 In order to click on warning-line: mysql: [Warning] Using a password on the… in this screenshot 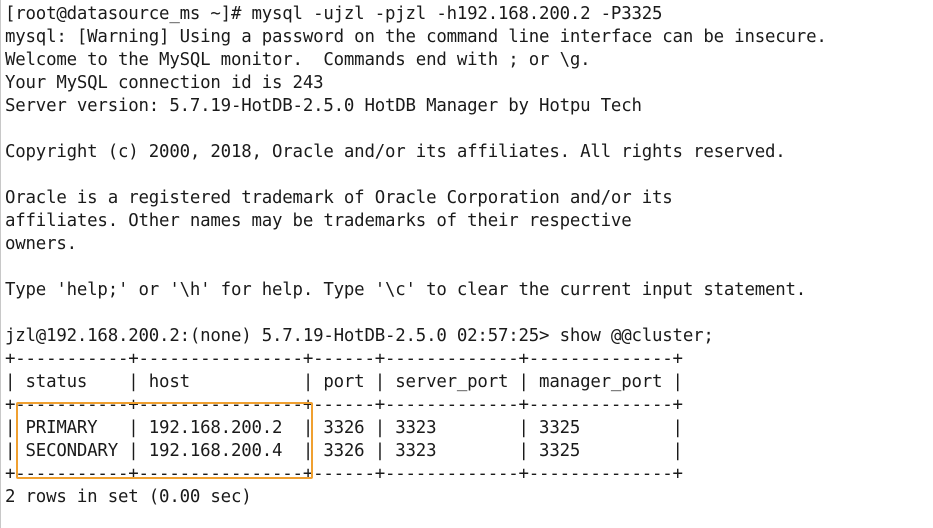, I will do `click(416, 37)`.